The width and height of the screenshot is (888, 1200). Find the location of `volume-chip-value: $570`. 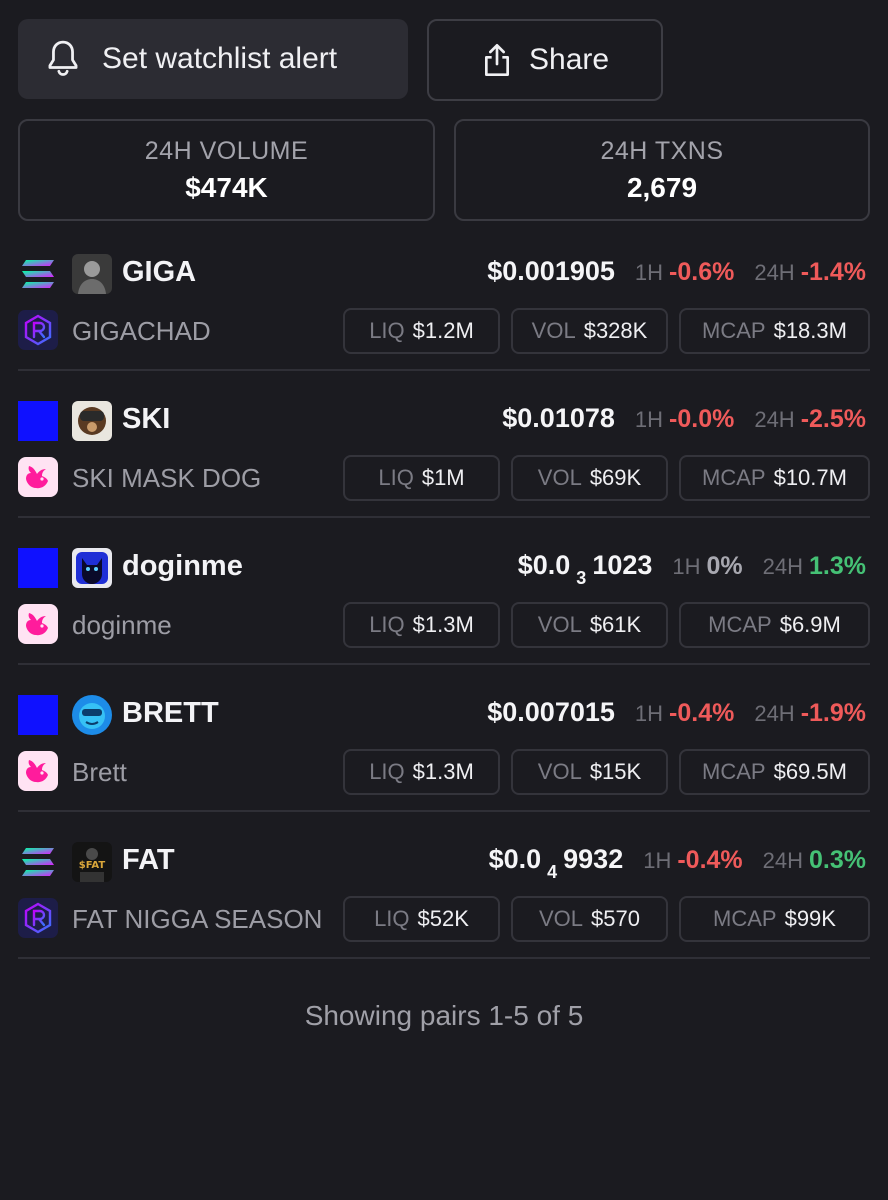

volume-chip-value: $570 is located at coordinates (615, 918).